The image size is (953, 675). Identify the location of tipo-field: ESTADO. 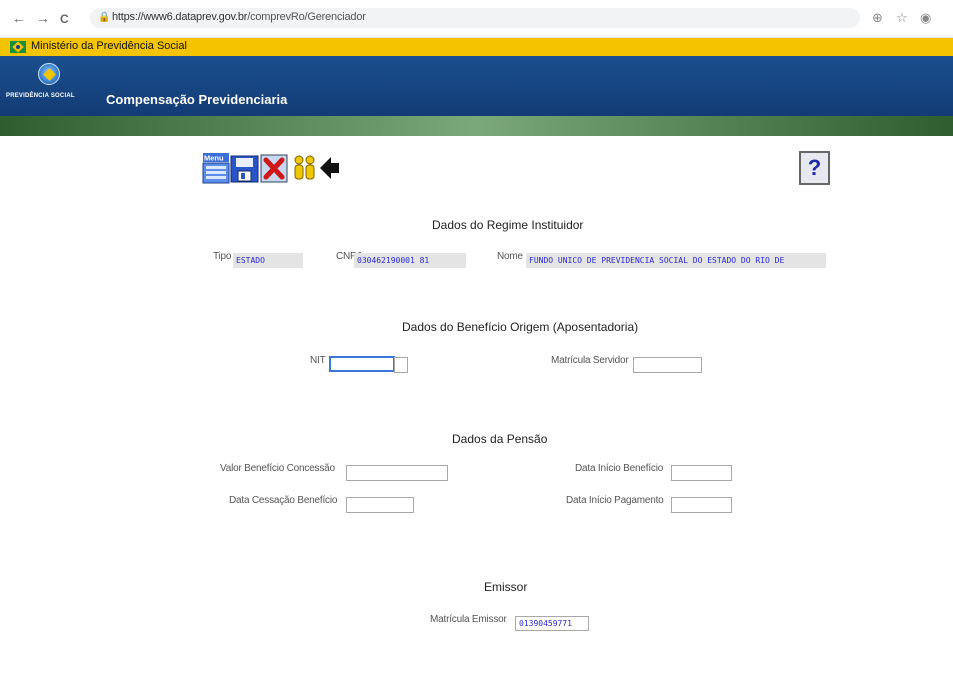
(268, 260).